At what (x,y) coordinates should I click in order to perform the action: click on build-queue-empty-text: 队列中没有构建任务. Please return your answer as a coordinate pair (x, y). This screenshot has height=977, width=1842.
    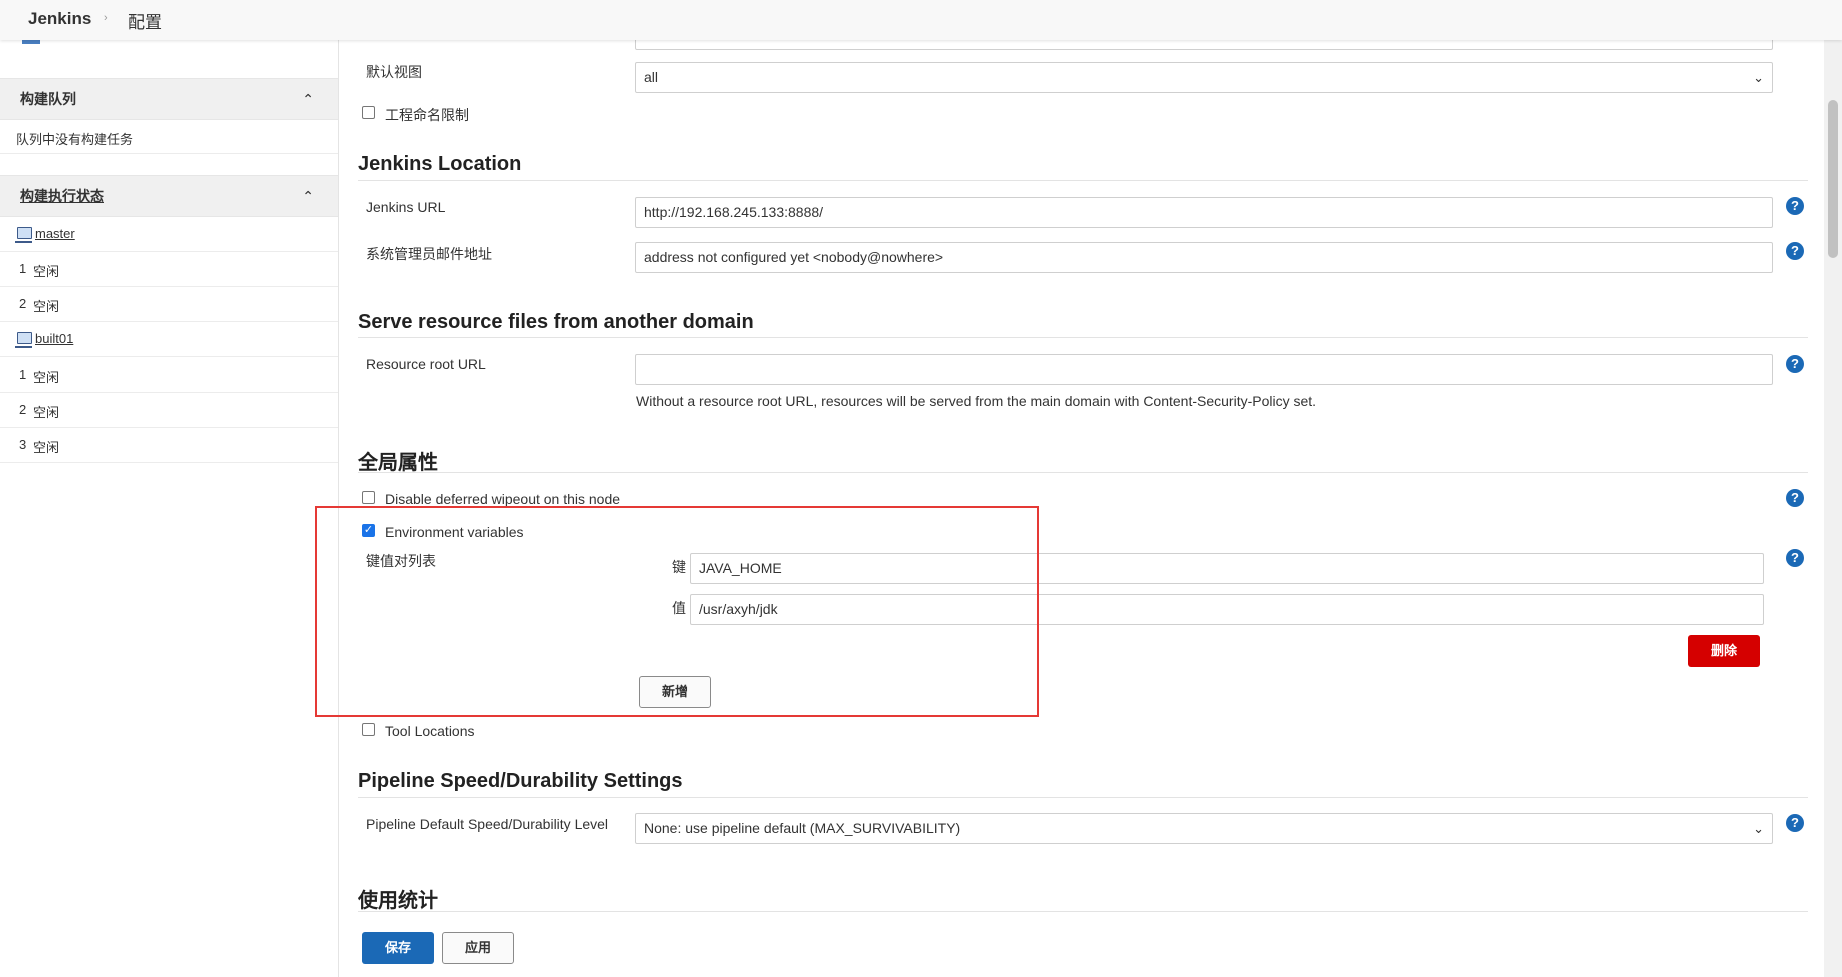
    Looking at the image, I should click on (75, 139).